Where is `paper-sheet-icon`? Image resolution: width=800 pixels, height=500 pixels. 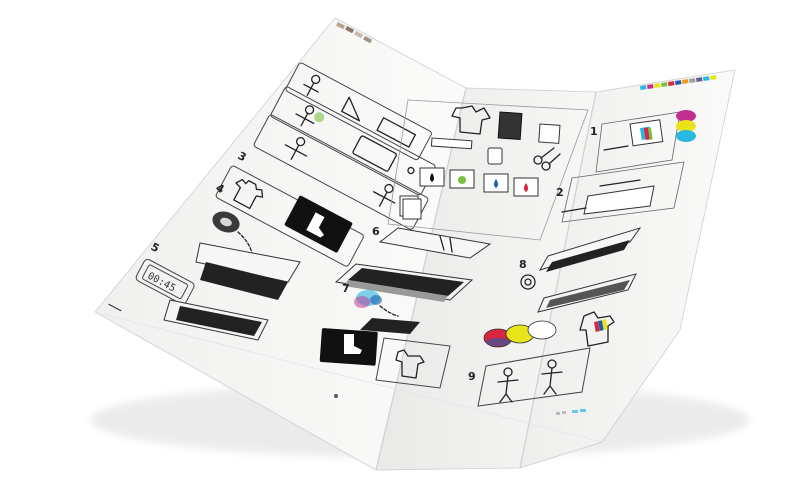
paper-sheet-icon is located at coordinates (549, 133).